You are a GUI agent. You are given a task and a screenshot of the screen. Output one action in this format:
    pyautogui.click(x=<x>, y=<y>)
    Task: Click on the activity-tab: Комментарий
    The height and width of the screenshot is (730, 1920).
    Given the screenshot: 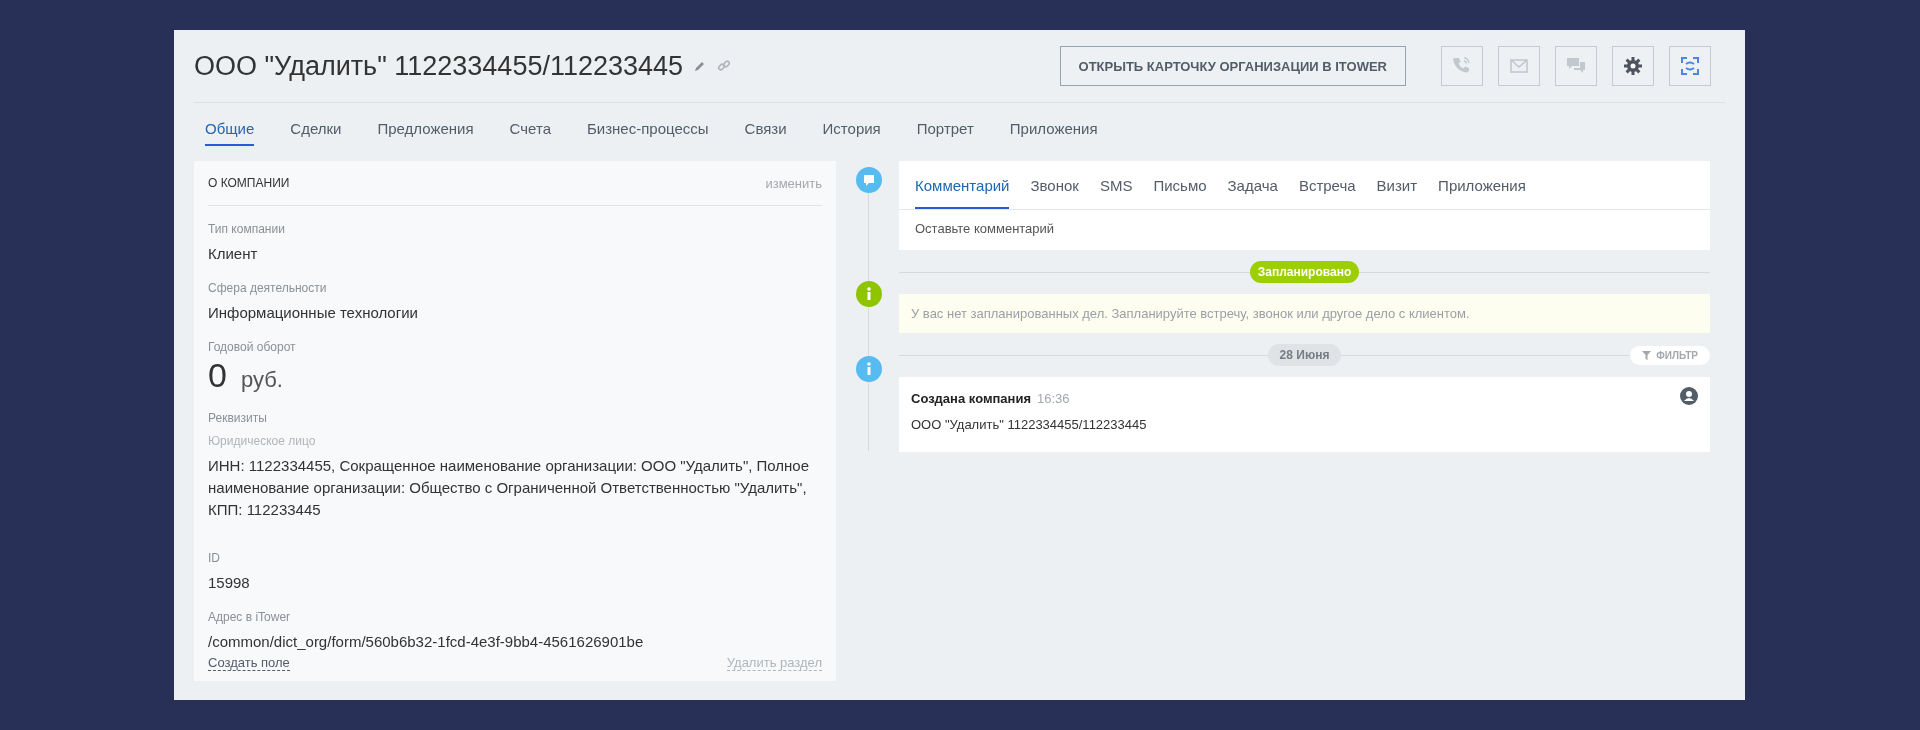 What is the action you would take?
    pyautogui.click(x=962, y=193)
    